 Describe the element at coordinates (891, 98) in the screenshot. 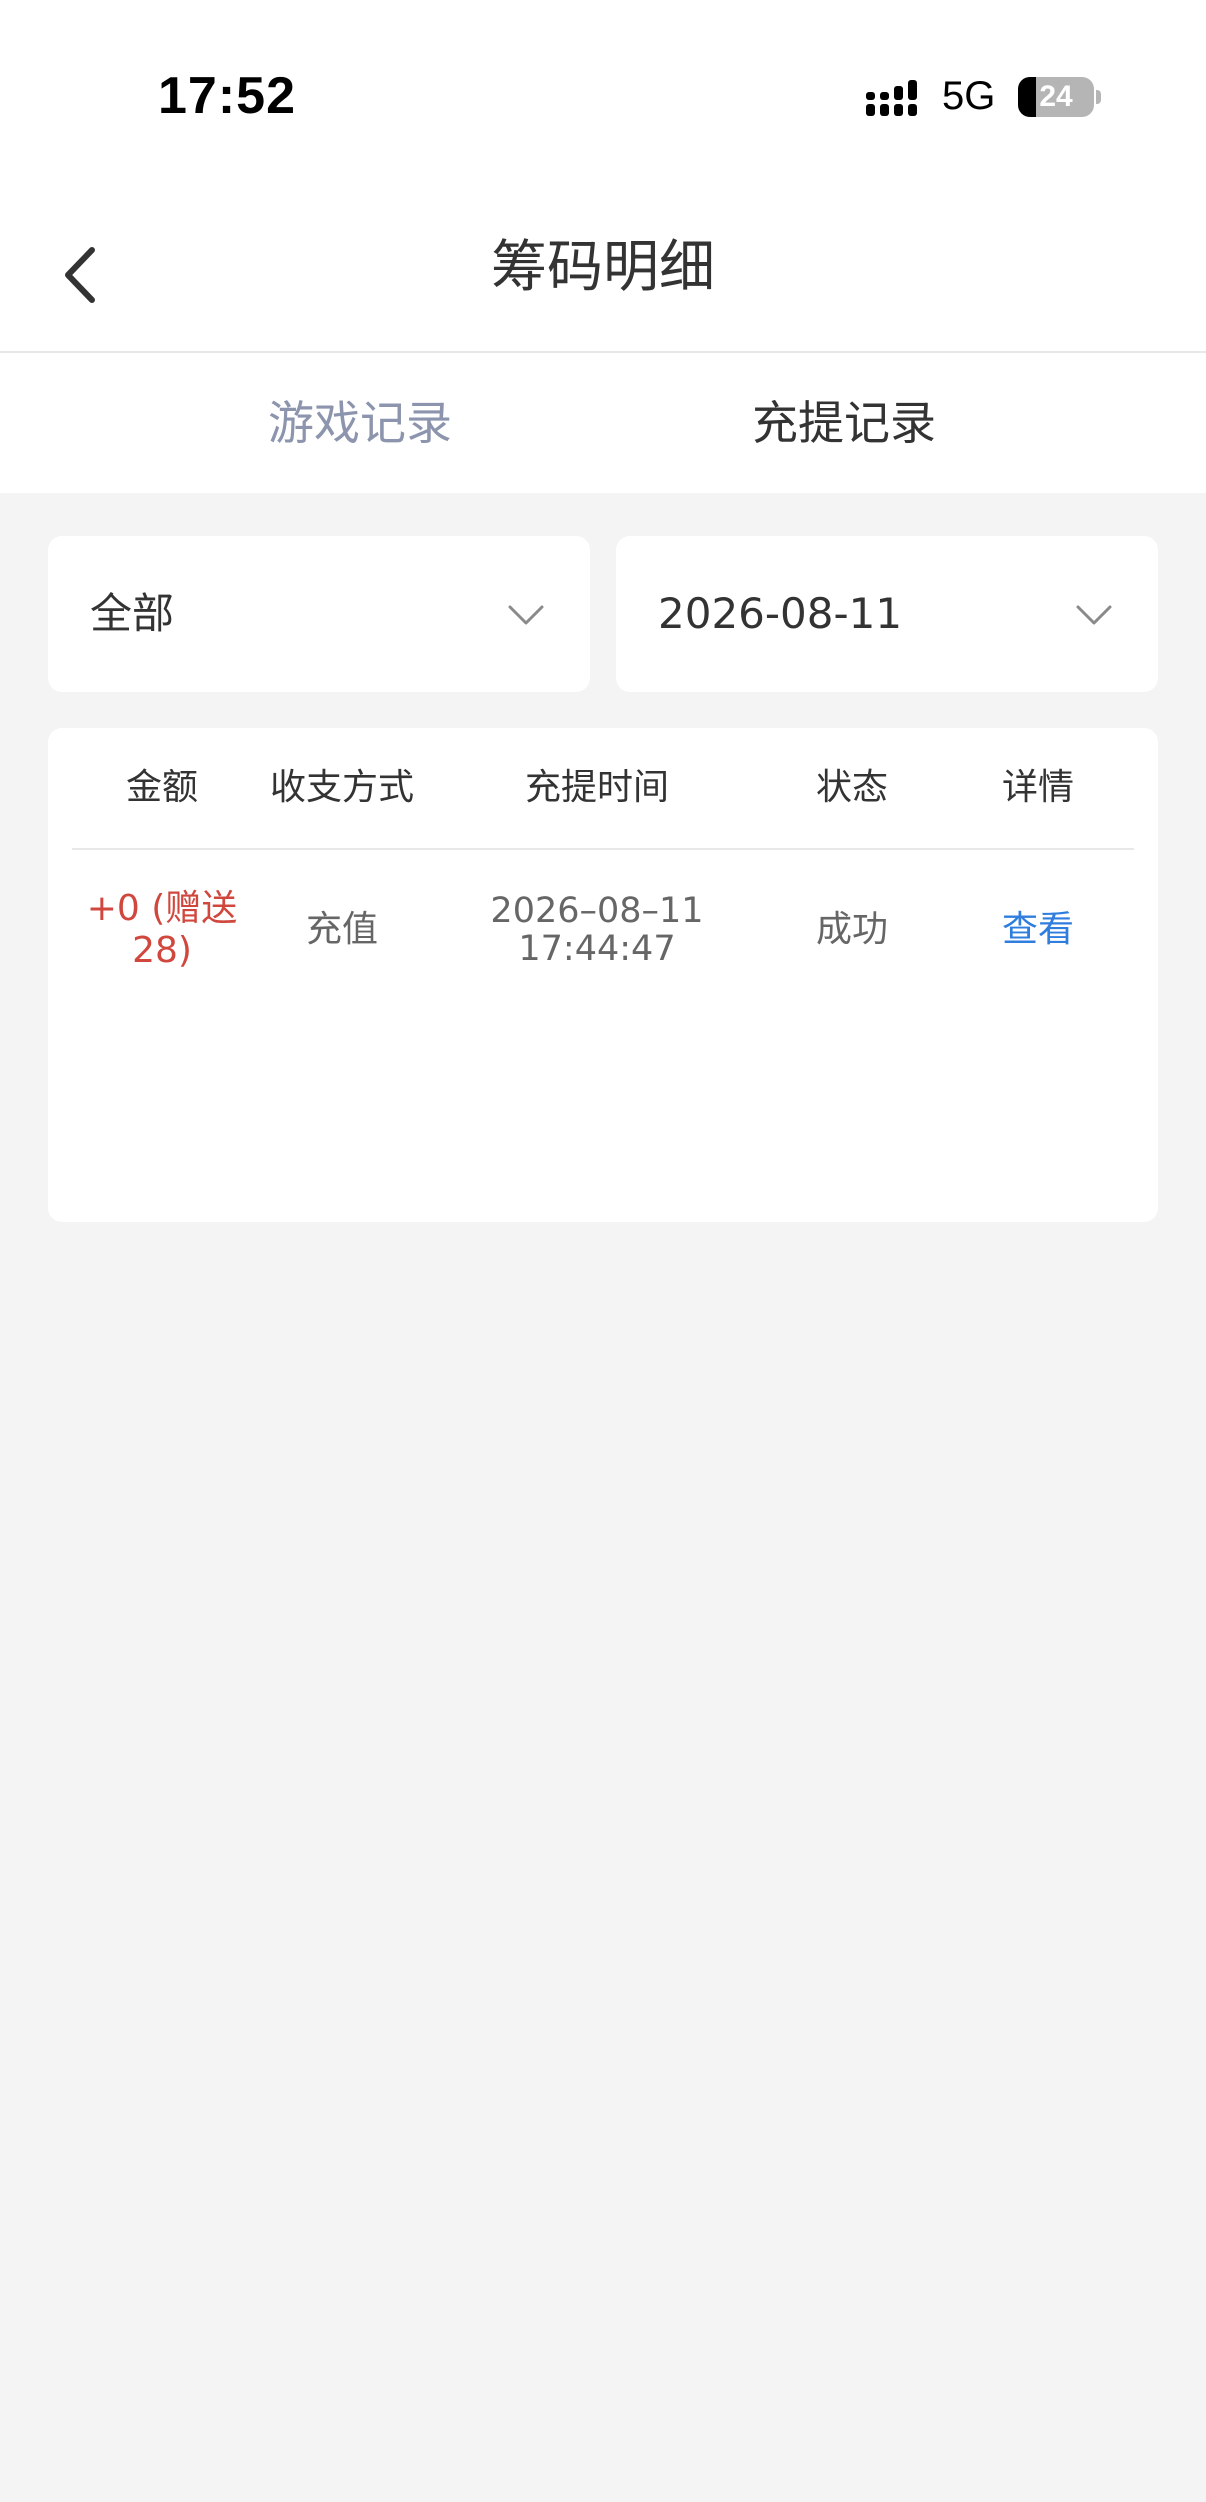

I see `cellular-signal-icon` at that location.